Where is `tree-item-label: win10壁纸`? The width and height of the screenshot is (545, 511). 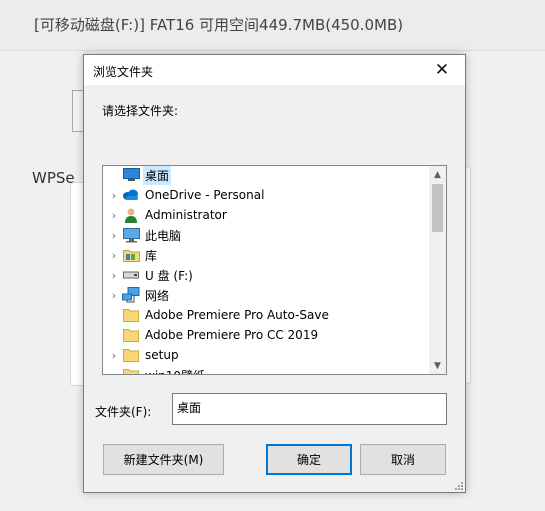 tree-item-label: win10壁纸 is located at coordinates (175, 370).